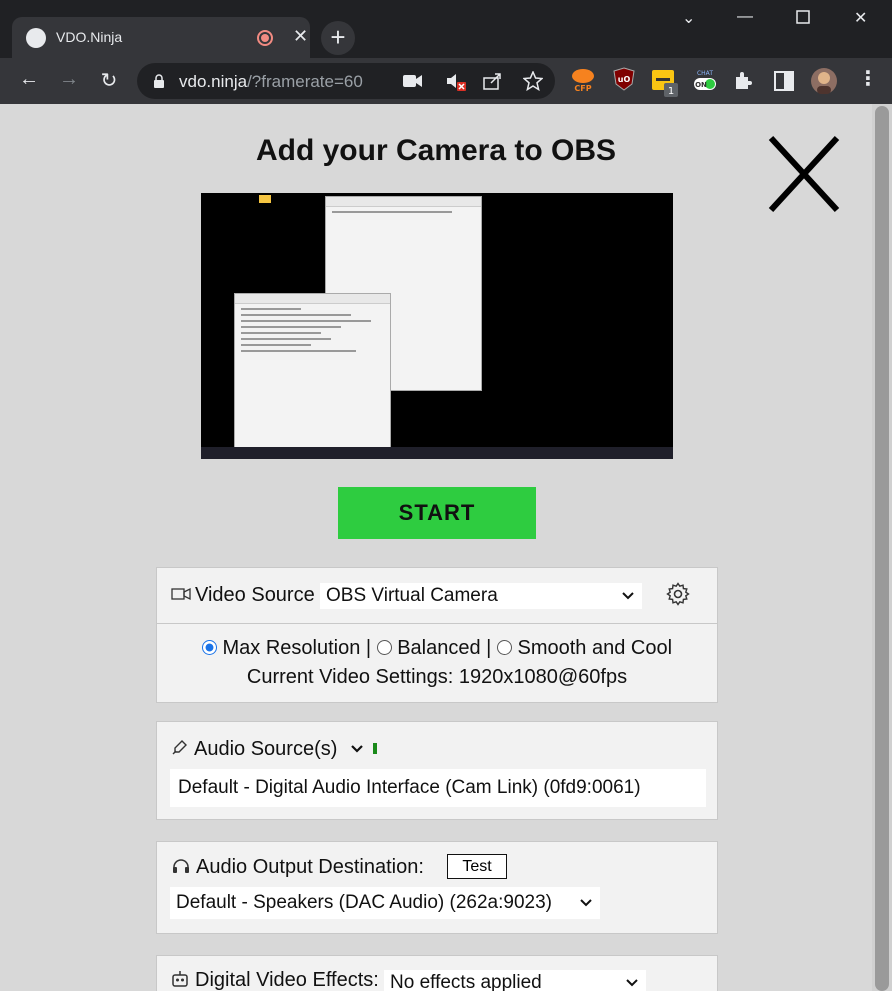 This screenshot has height=991, width=892. I want to click on profile-avatar, so click(824, 83).